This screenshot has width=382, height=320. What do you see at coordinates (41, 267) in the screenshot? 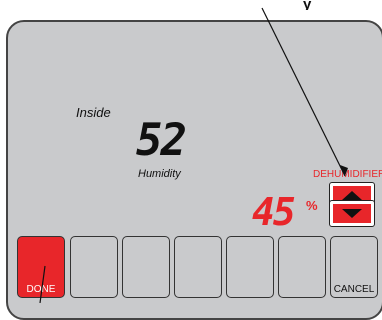
I see `done-button: DONE` at bounding box center [41, 267].